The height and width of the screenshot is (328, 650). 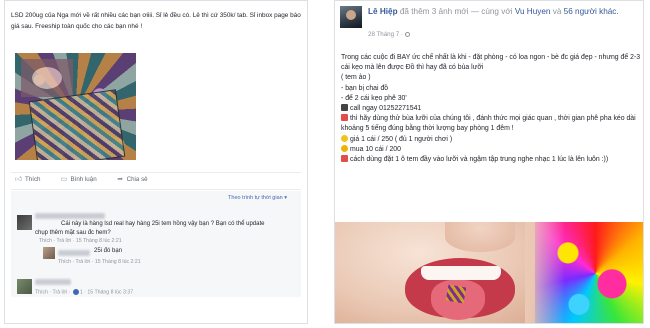 I want to click on like-label: Thích, so click(x=33, y=179).